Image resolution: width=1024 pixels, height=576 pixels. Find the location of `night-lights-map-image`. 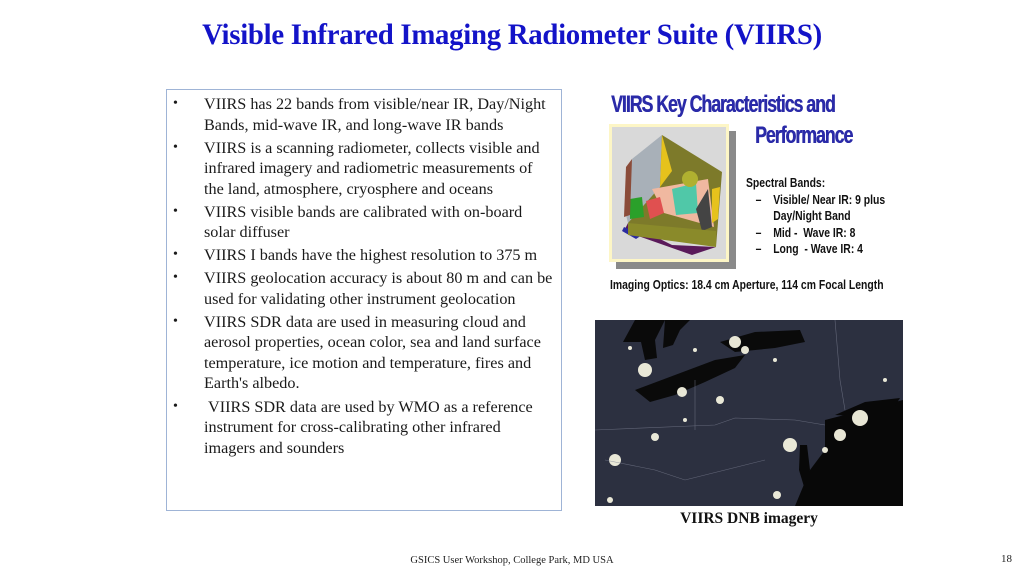

night-lights-map-image is located at coordinates (749, 413).